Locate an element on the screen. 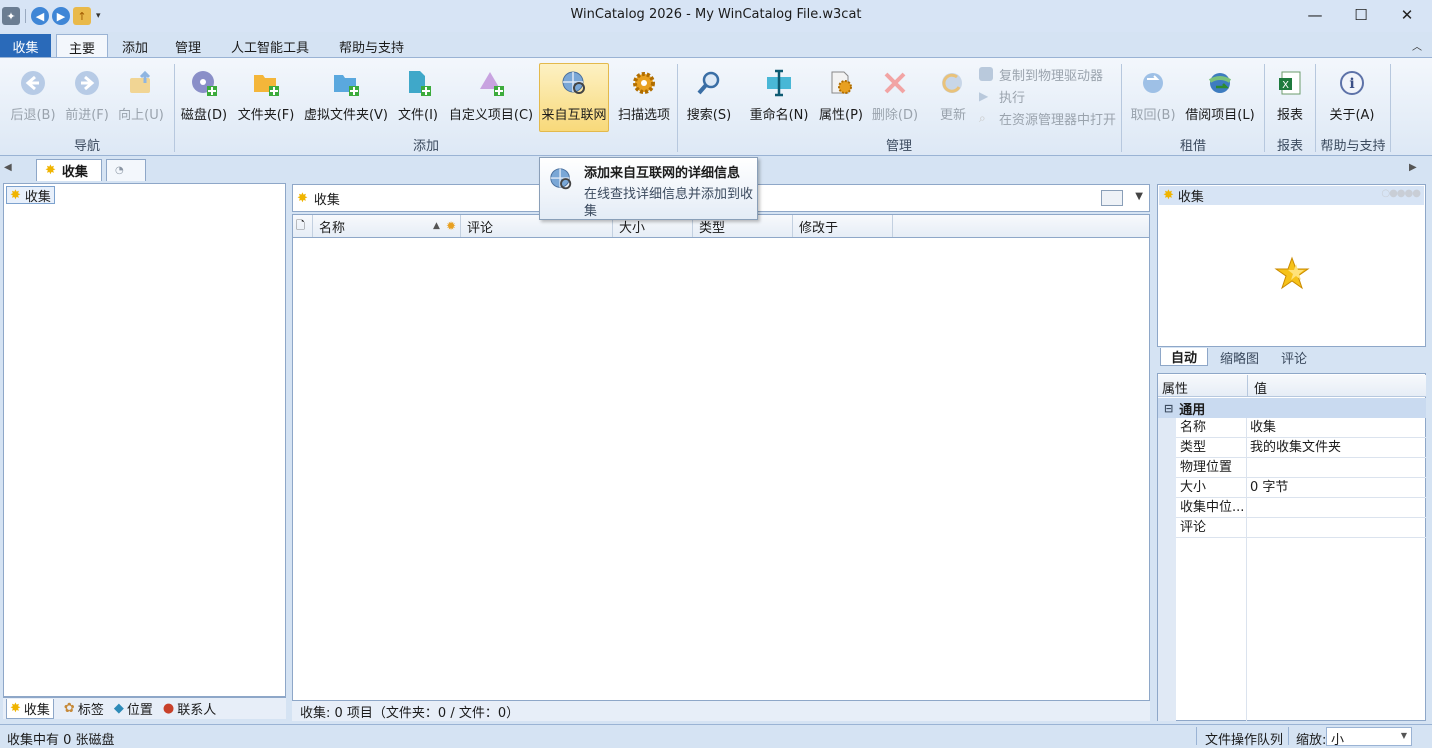 The image size is (1432, 748). property-header-divider is located at coordinates (1247, 386).